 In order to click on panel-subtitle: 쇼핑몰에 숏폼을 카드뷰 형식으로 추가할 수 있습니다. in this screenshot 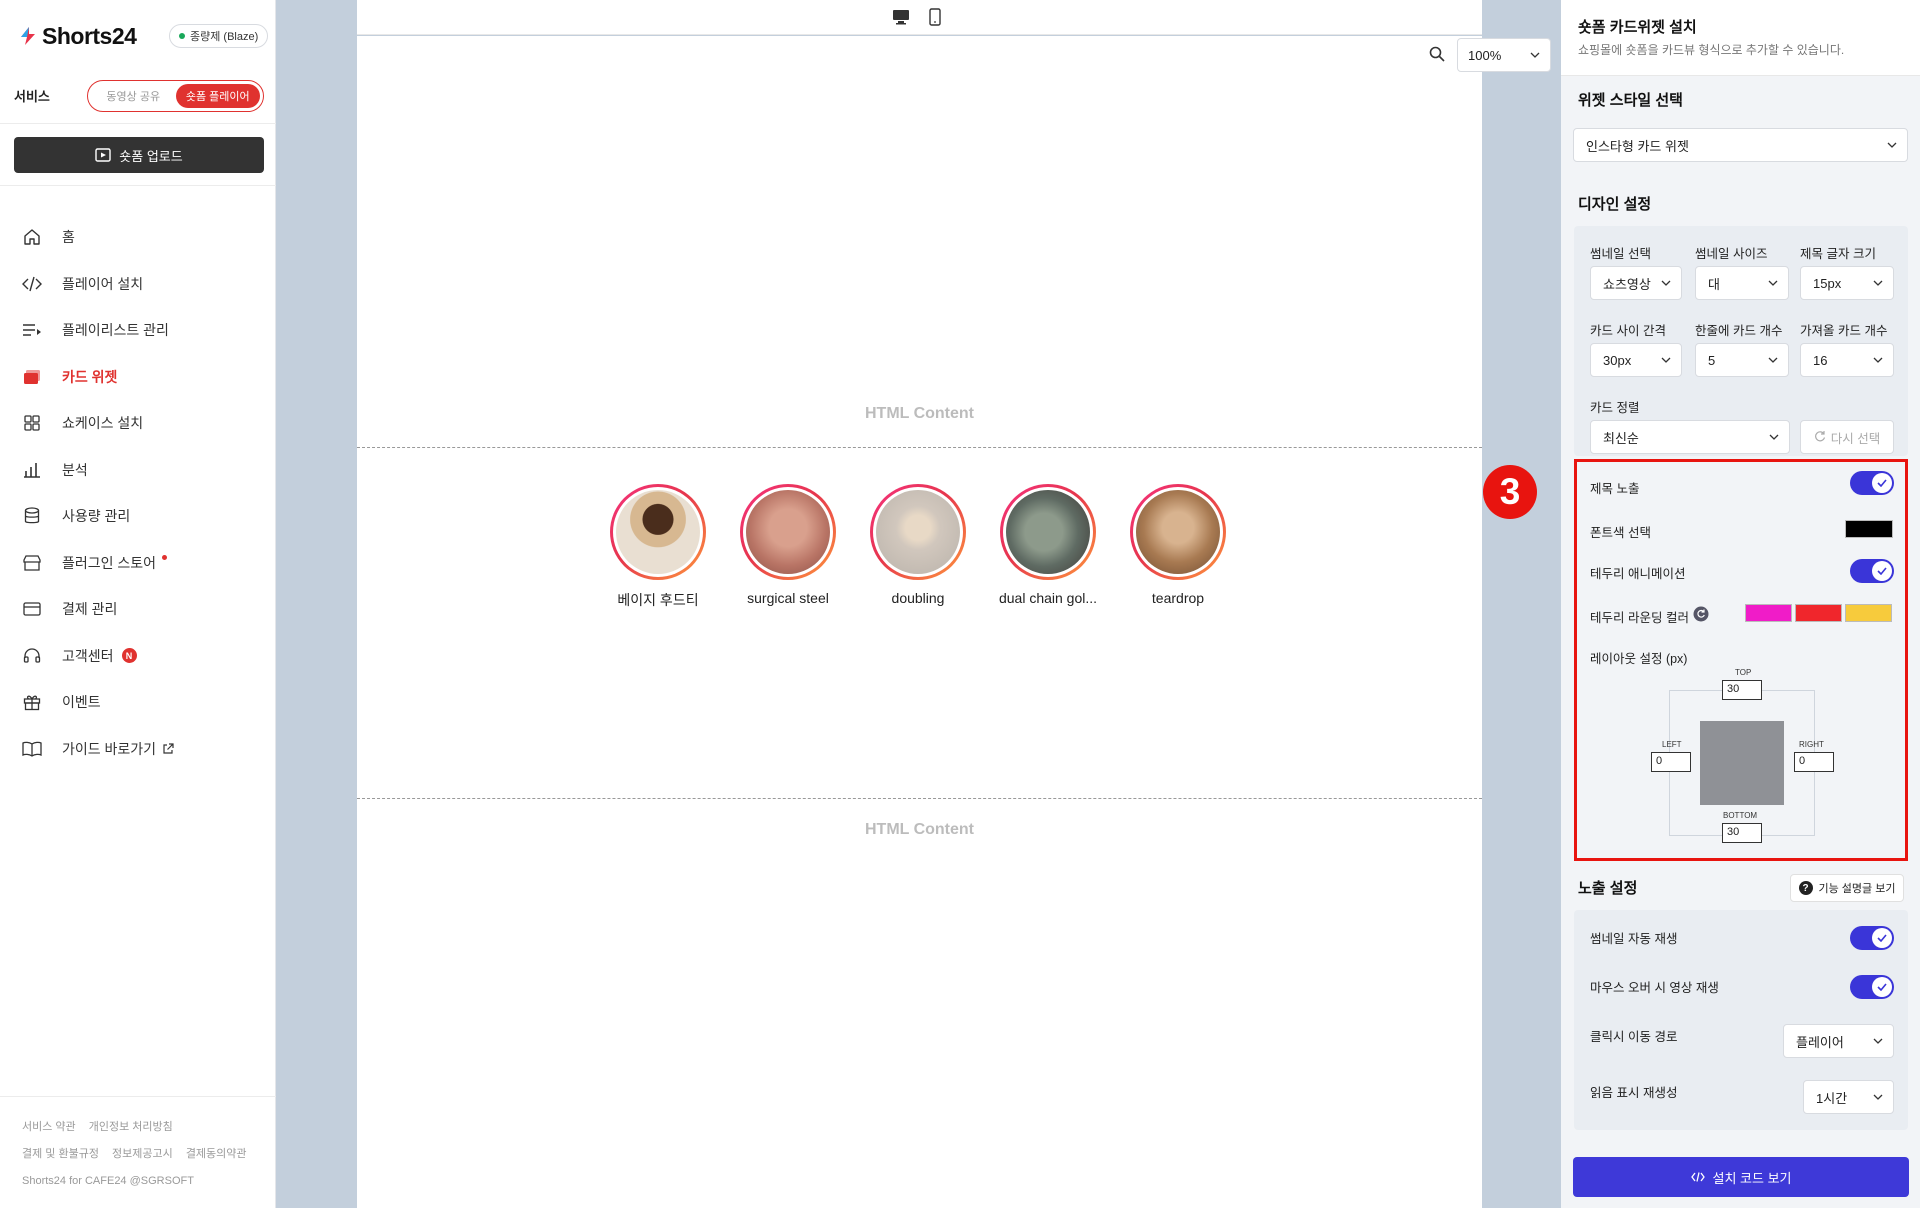, I will do `click(1711, 50)`.